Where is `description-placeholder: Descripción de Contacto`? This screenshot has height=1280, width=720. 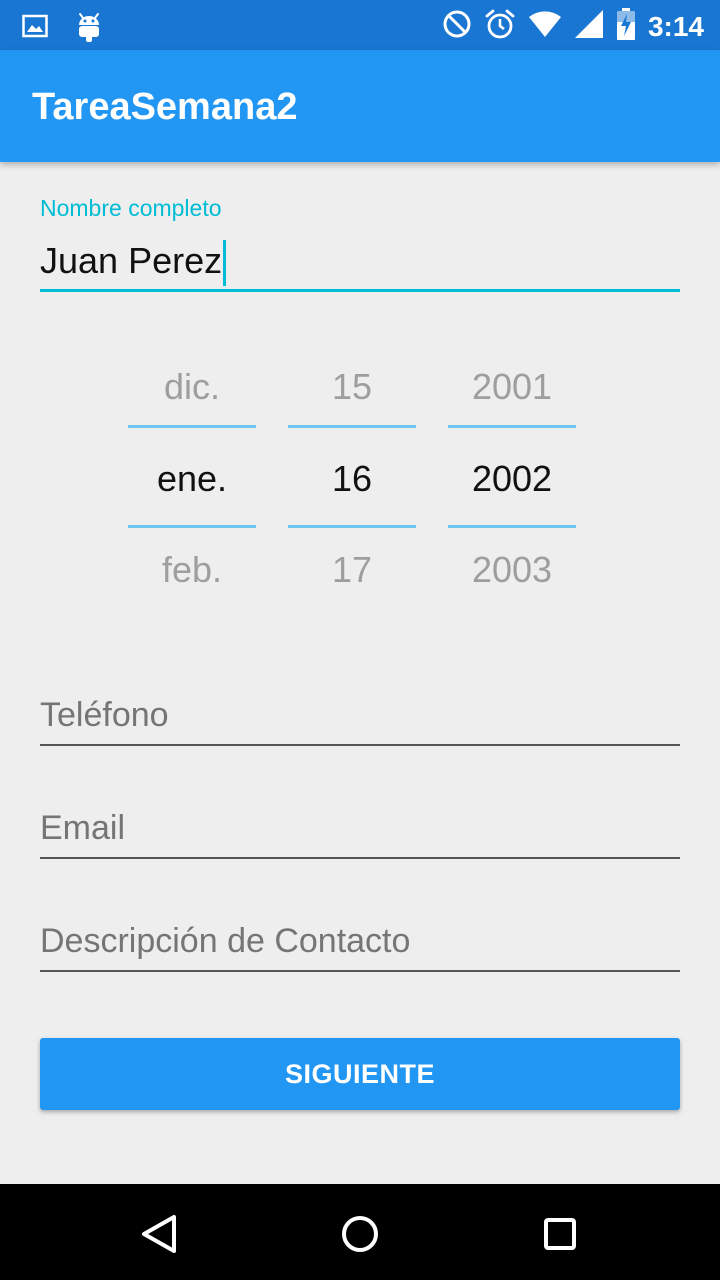 description-placeholder: Descripción de Contacto is located at coordinates (225, 941).